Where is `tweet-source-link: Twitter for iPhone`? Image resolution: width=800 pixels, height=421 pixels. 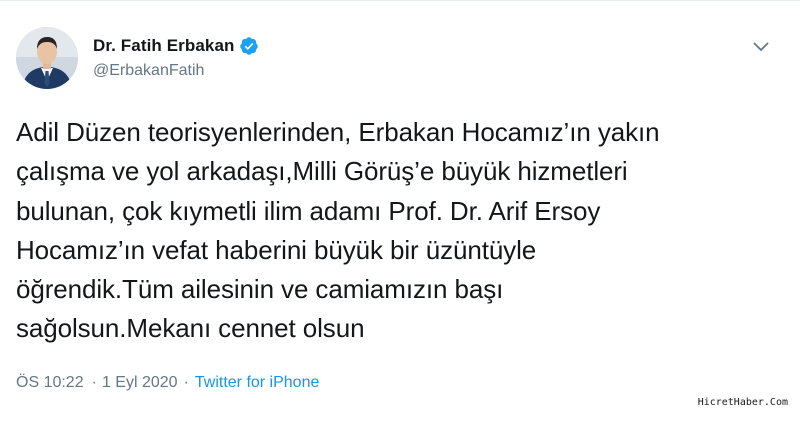
tweet-source-link: Twitter for iPhone is located at coordinates (257, 383).